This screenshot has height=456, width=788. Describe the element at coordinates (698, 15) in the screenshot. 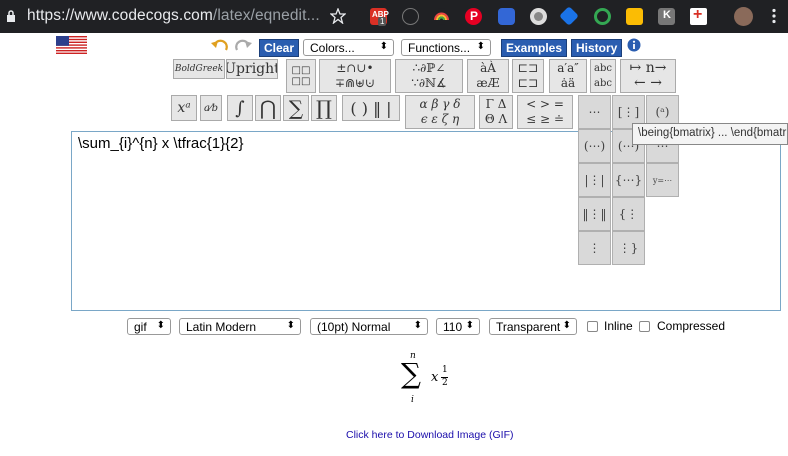

I see `plus-extension-icon: +` at that location.